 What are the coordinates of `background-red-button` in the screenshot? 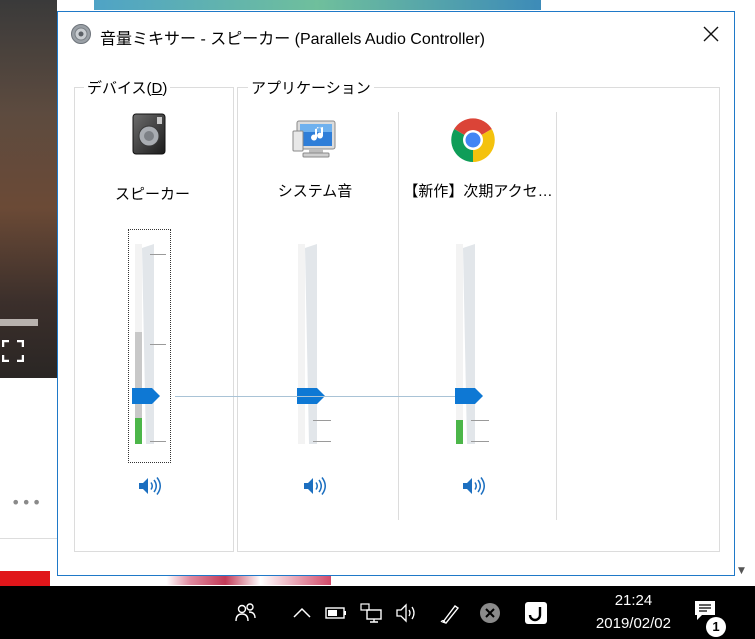 It's located at (25, 579).